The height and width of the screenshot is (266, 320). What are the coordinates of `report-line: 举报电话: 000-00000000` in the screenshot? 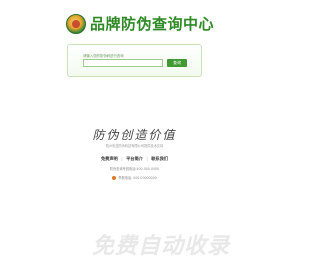 It's located at (134, 177).